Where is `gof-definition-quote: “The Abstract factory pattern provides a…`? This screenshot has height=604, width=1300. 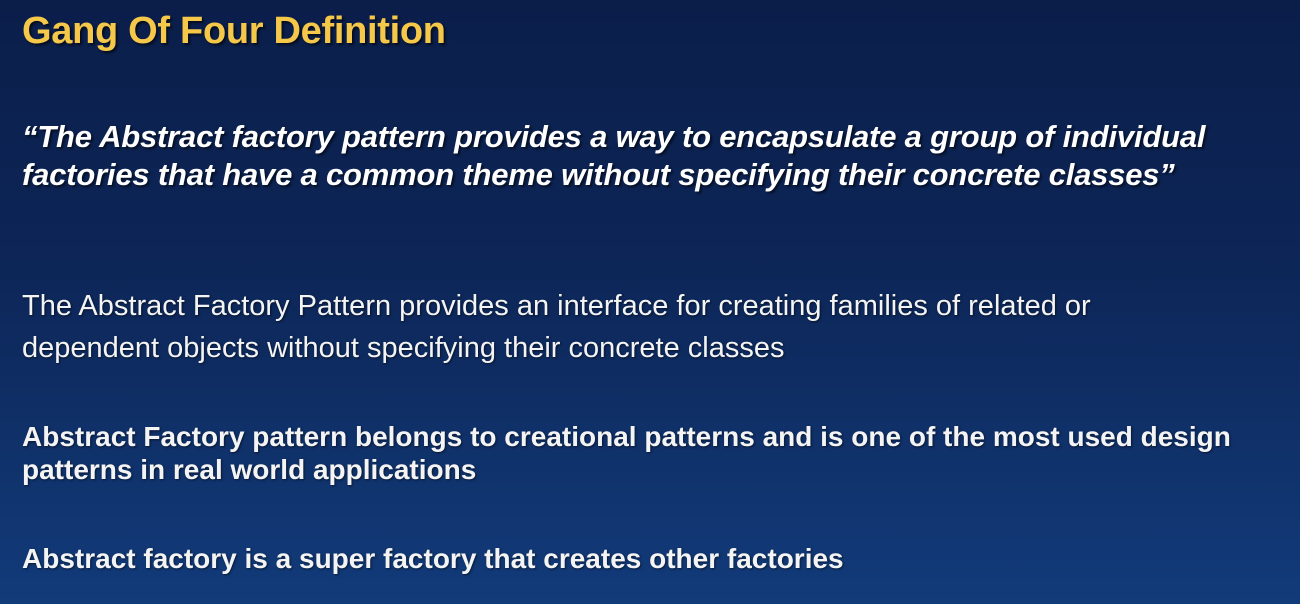
gof-definition-quote: “The Abstract factory pattern provides a… is located at coordinates (614, 155).